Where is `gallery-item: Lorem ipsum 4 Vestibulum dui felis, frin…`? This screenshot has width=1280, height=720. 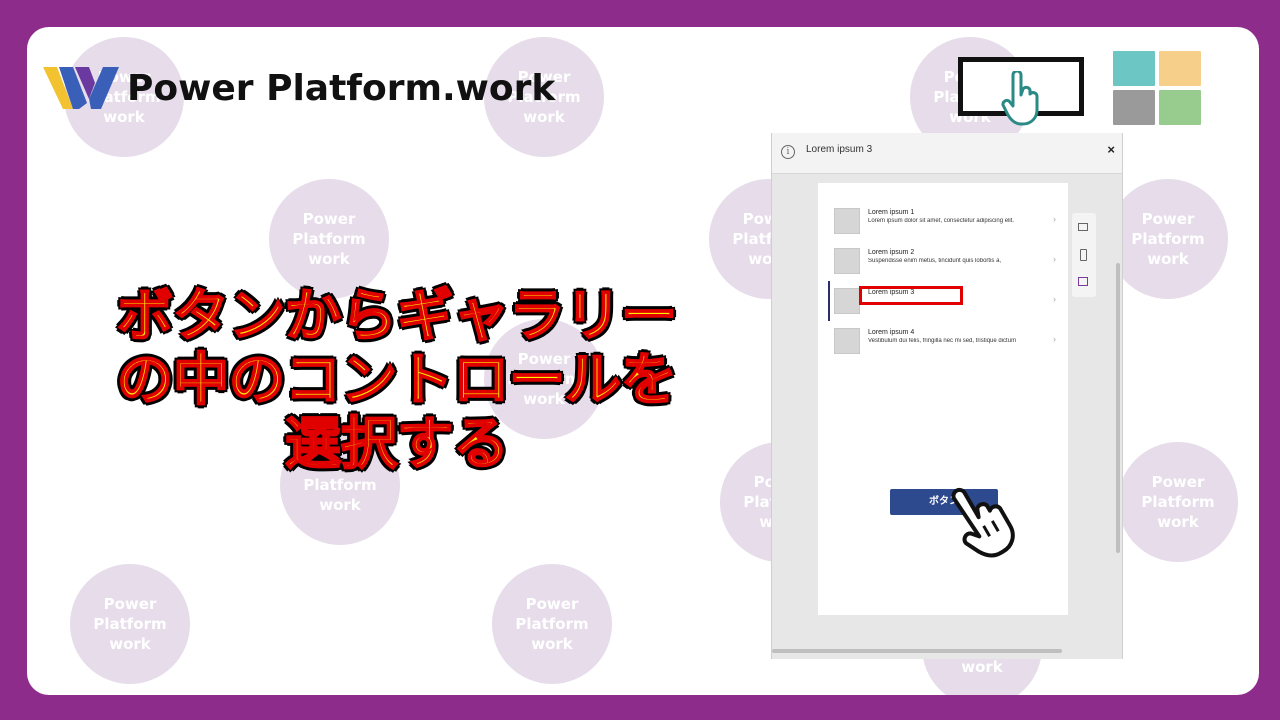 gallery-item: Lorem ipsum 4 Vestibulum dui felis, frin… is located at coordinates (945, 345).